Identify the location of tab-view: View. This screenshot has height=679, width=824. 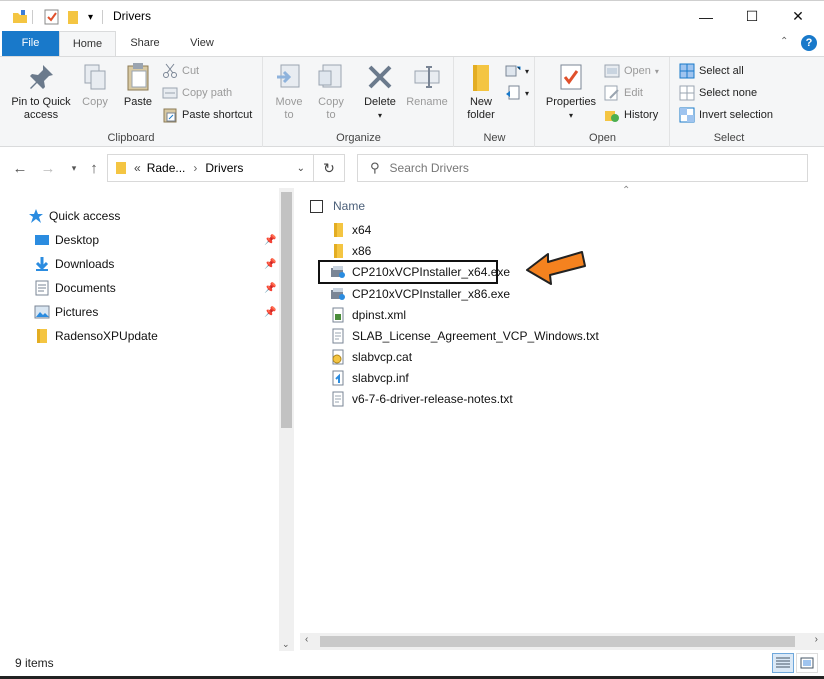
(202, 43).